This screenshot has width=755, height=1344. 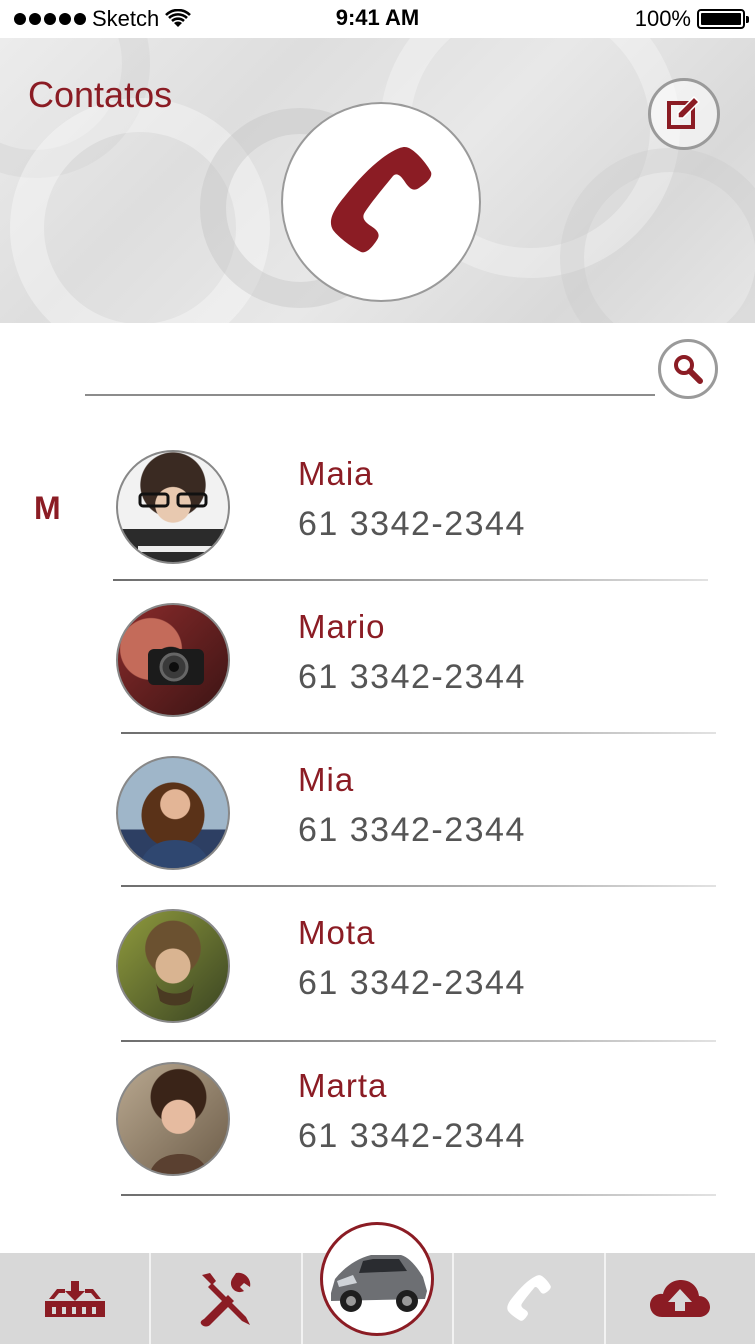 I want to click on search-icon, so click(x=688, y=369).